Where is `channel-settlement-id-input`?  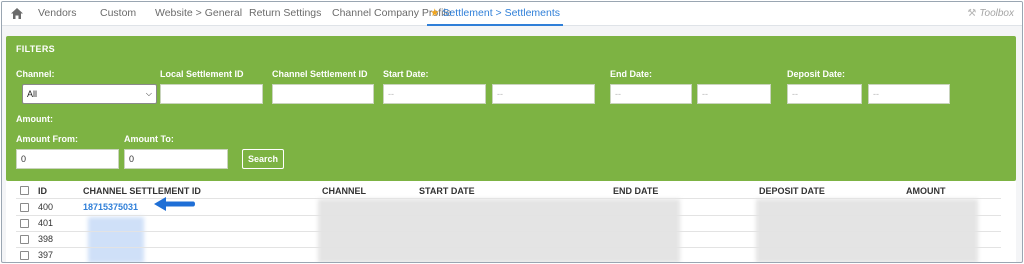
channel-settlement-id-input is located at coordinates (323, 94).